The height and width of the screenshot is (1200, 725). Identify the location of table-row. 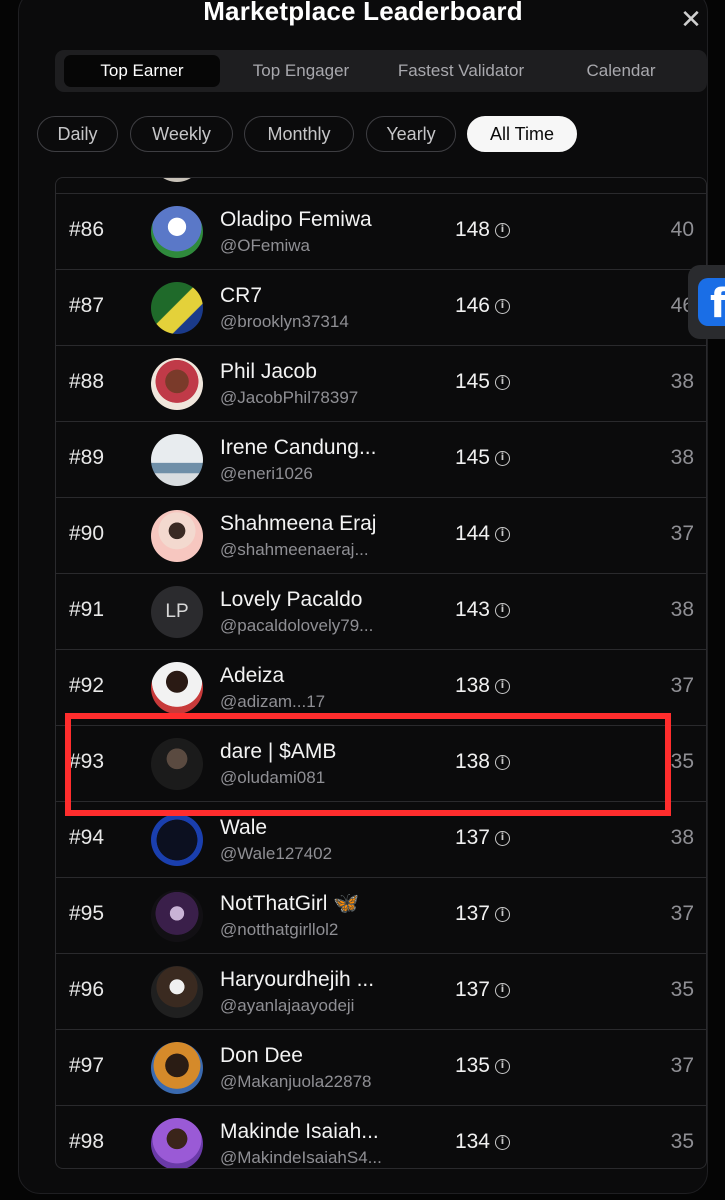
(381, 186).